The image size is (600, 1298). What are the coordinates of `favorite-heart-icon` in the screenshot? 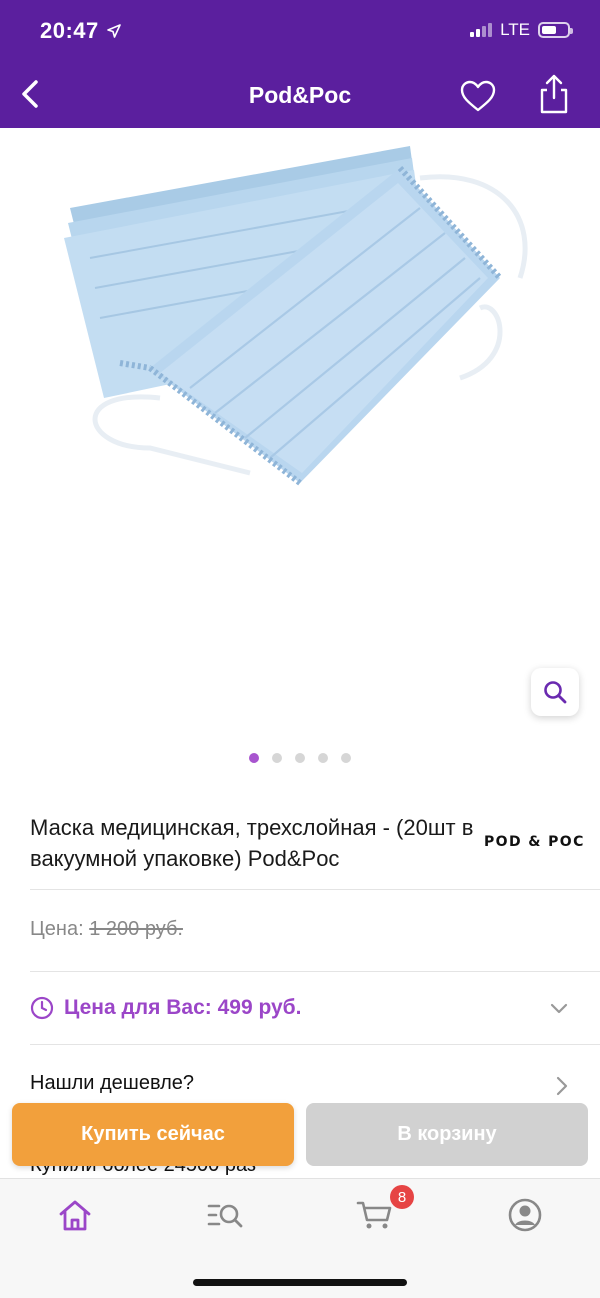 It's located at (478, 96).